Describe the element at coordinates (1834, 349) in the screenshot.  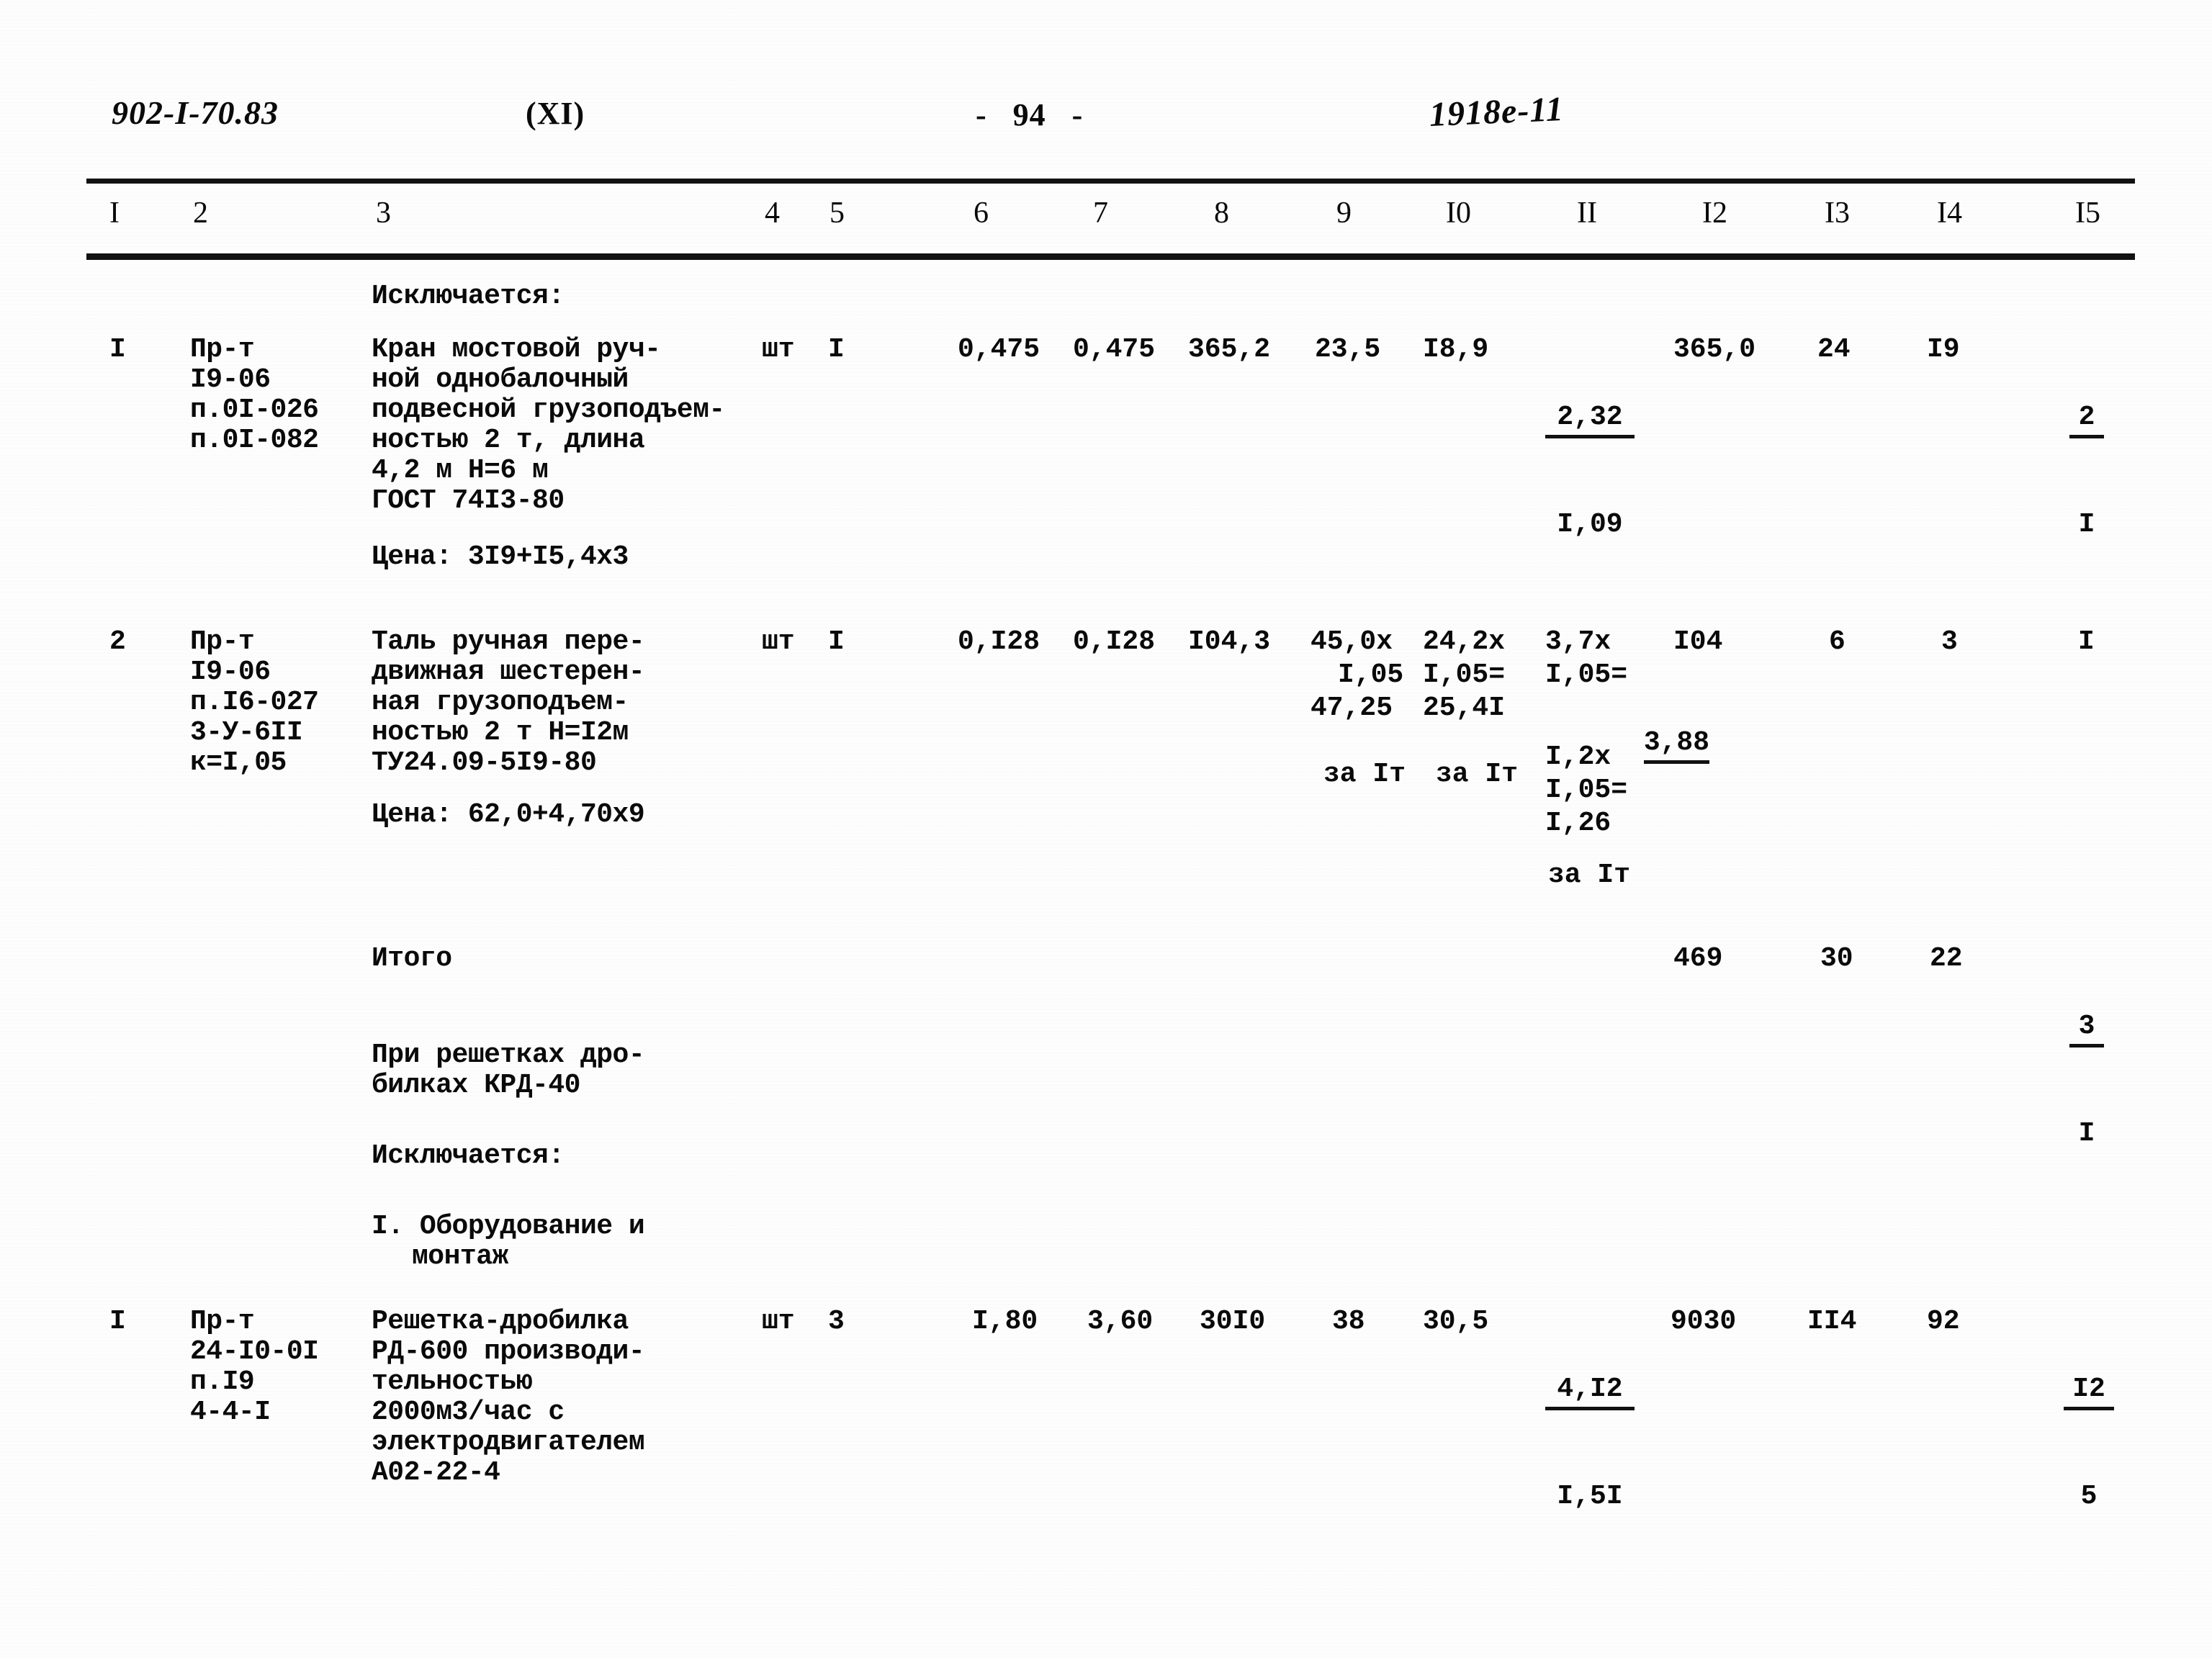
I see `row-1-col13: 24` at that location.